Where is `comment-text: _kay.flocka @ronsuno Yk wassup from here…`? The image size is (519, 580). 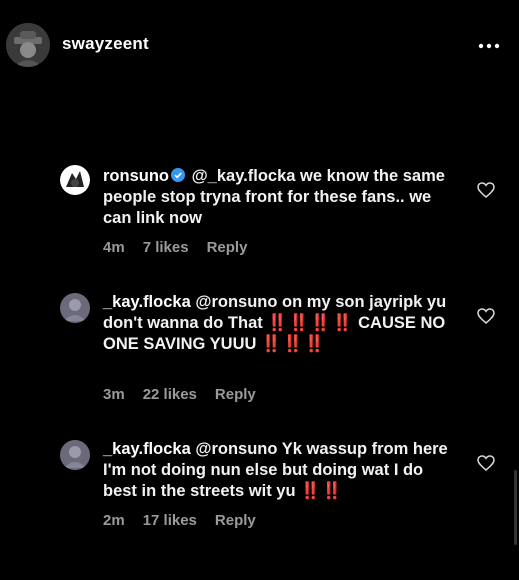
comment-text: _kay.flocka @ronsuno Yk wassup from here… is located at coordinates (275, 470).